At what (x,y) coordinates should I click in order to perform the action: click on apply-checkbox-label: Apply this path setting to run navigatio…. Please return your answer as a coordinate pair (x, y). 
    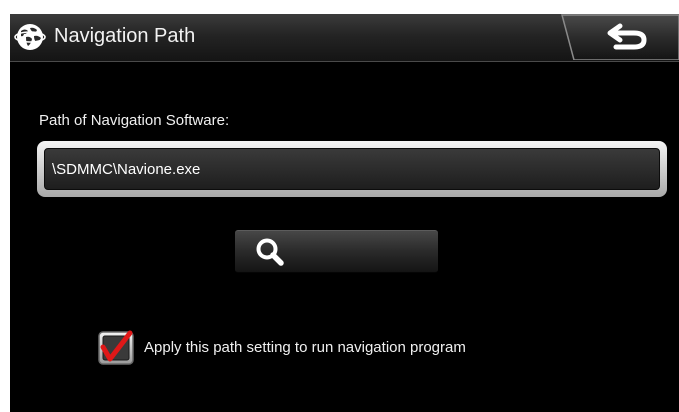
    Looking at the image, I should click on (305, 347).